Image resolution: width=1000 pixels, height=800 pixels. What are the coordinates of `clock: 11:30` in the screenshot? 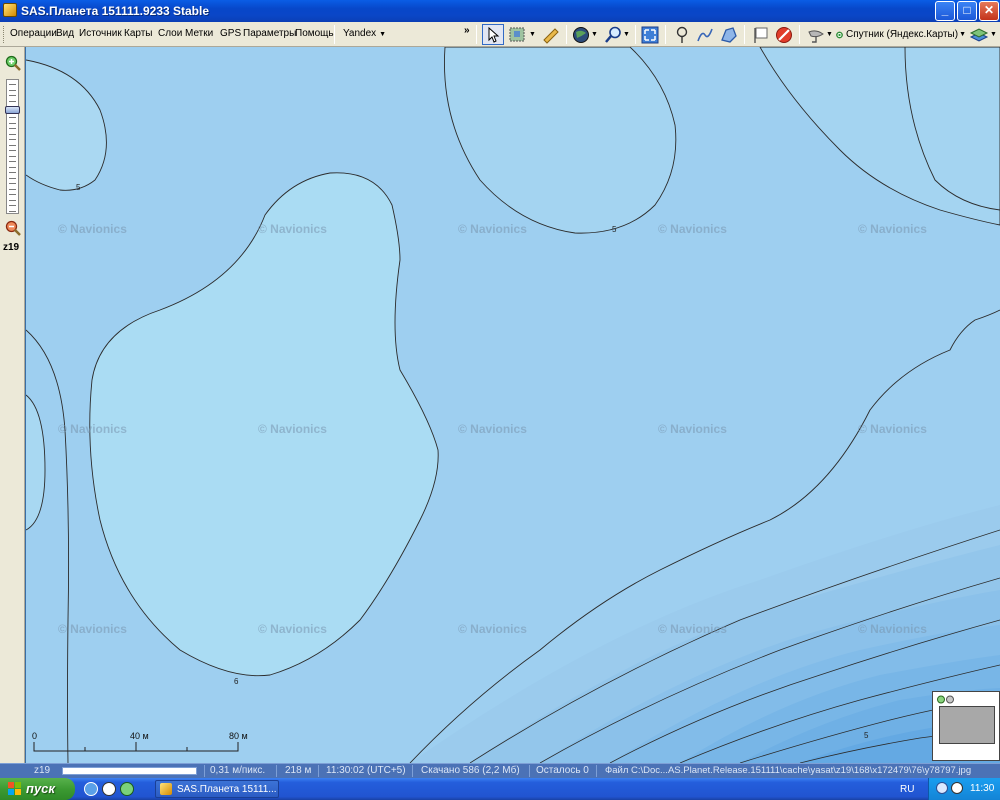 It's located at (982, 788).